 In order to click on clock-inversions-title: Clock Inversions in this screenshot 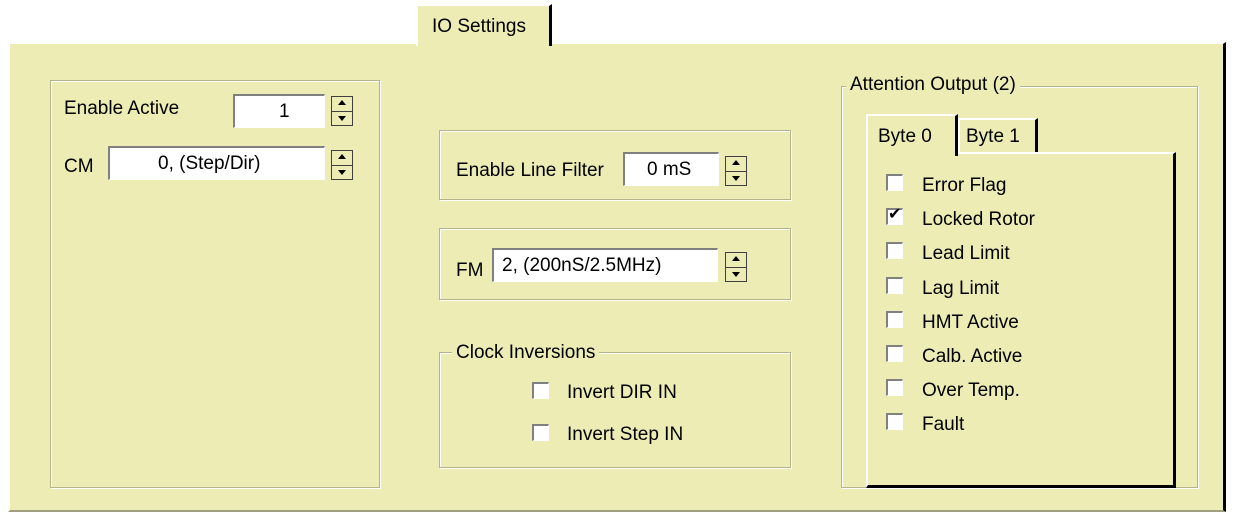, I will do `click(526, 353)`.